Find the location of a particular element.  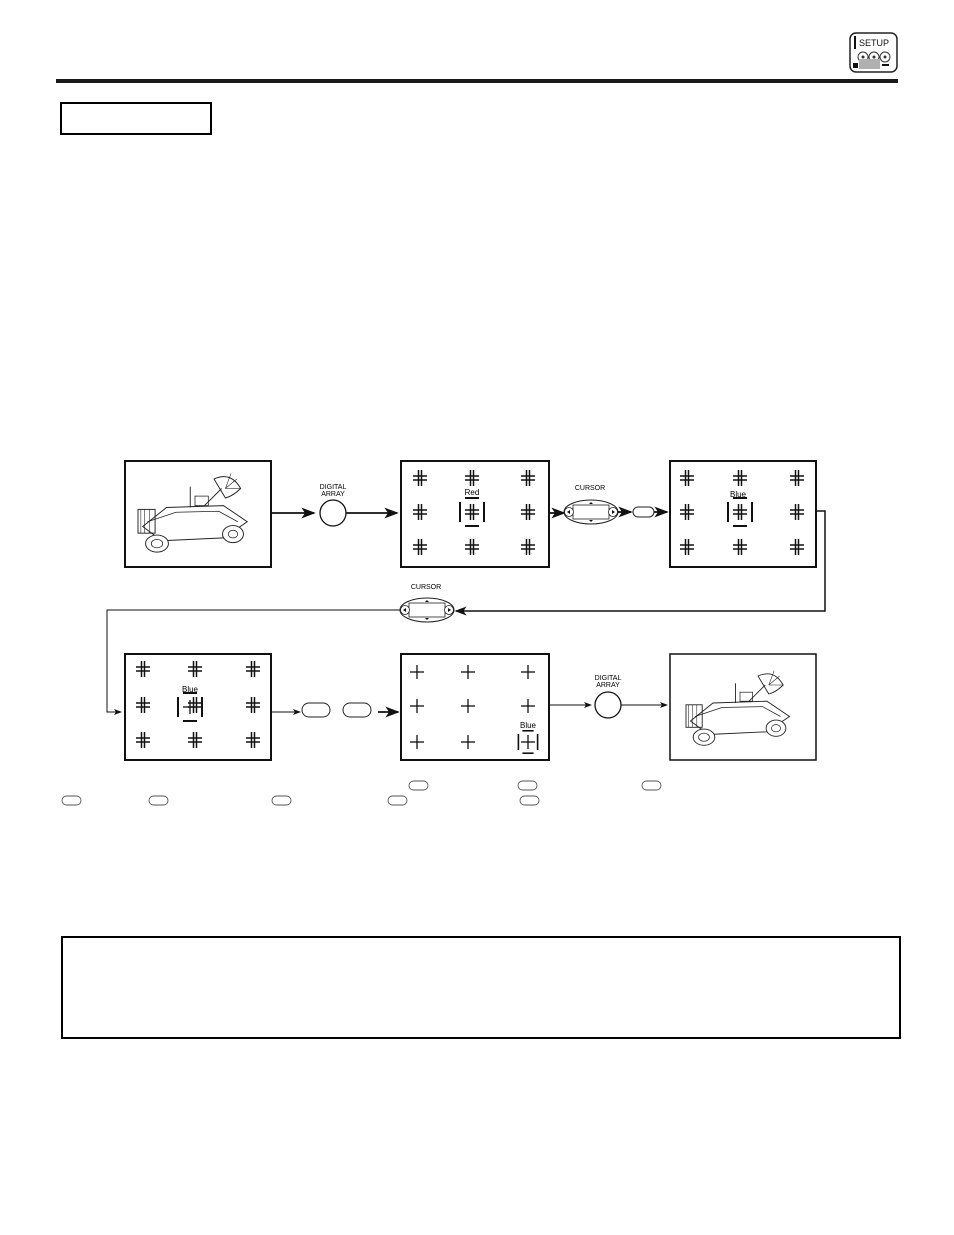

screen-picture-before is located at coordinates (198, 514).